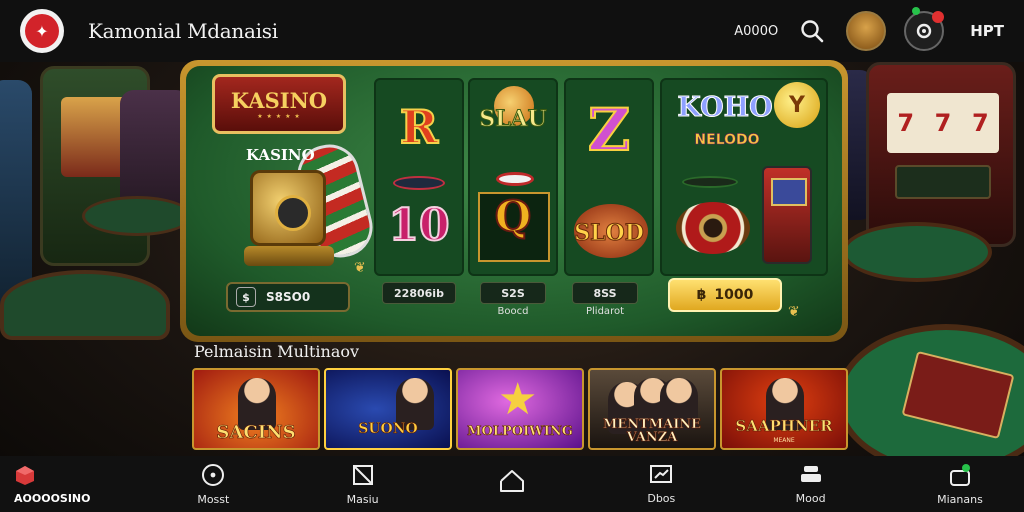  I want to click on nav-label: Mosst, so click(213, 499).